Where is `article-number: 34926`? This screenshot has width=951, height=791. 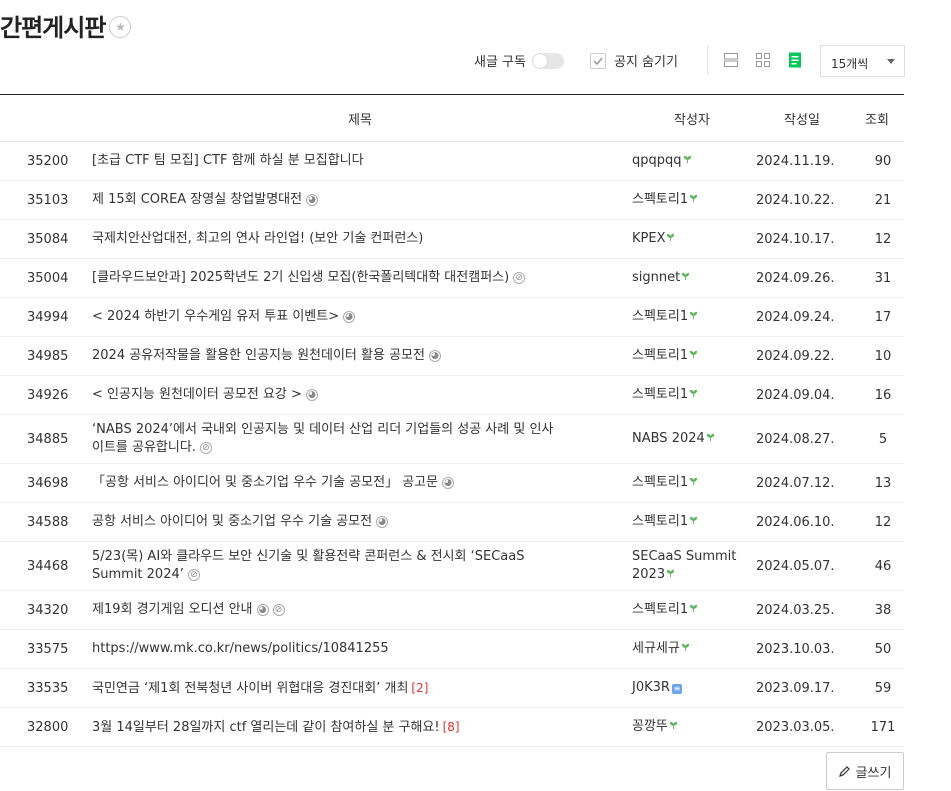
article-number: 34926 is located at coordinates (45, 395).